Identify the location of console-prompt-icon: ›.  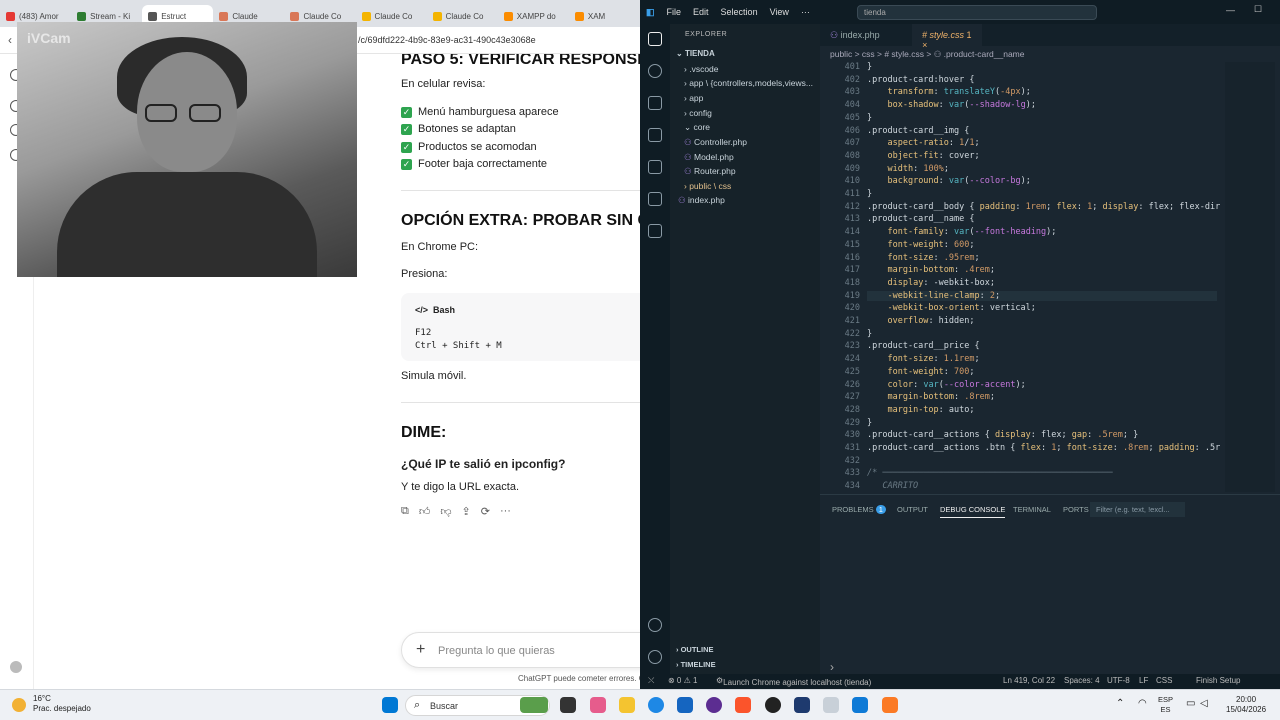
(832, 667).